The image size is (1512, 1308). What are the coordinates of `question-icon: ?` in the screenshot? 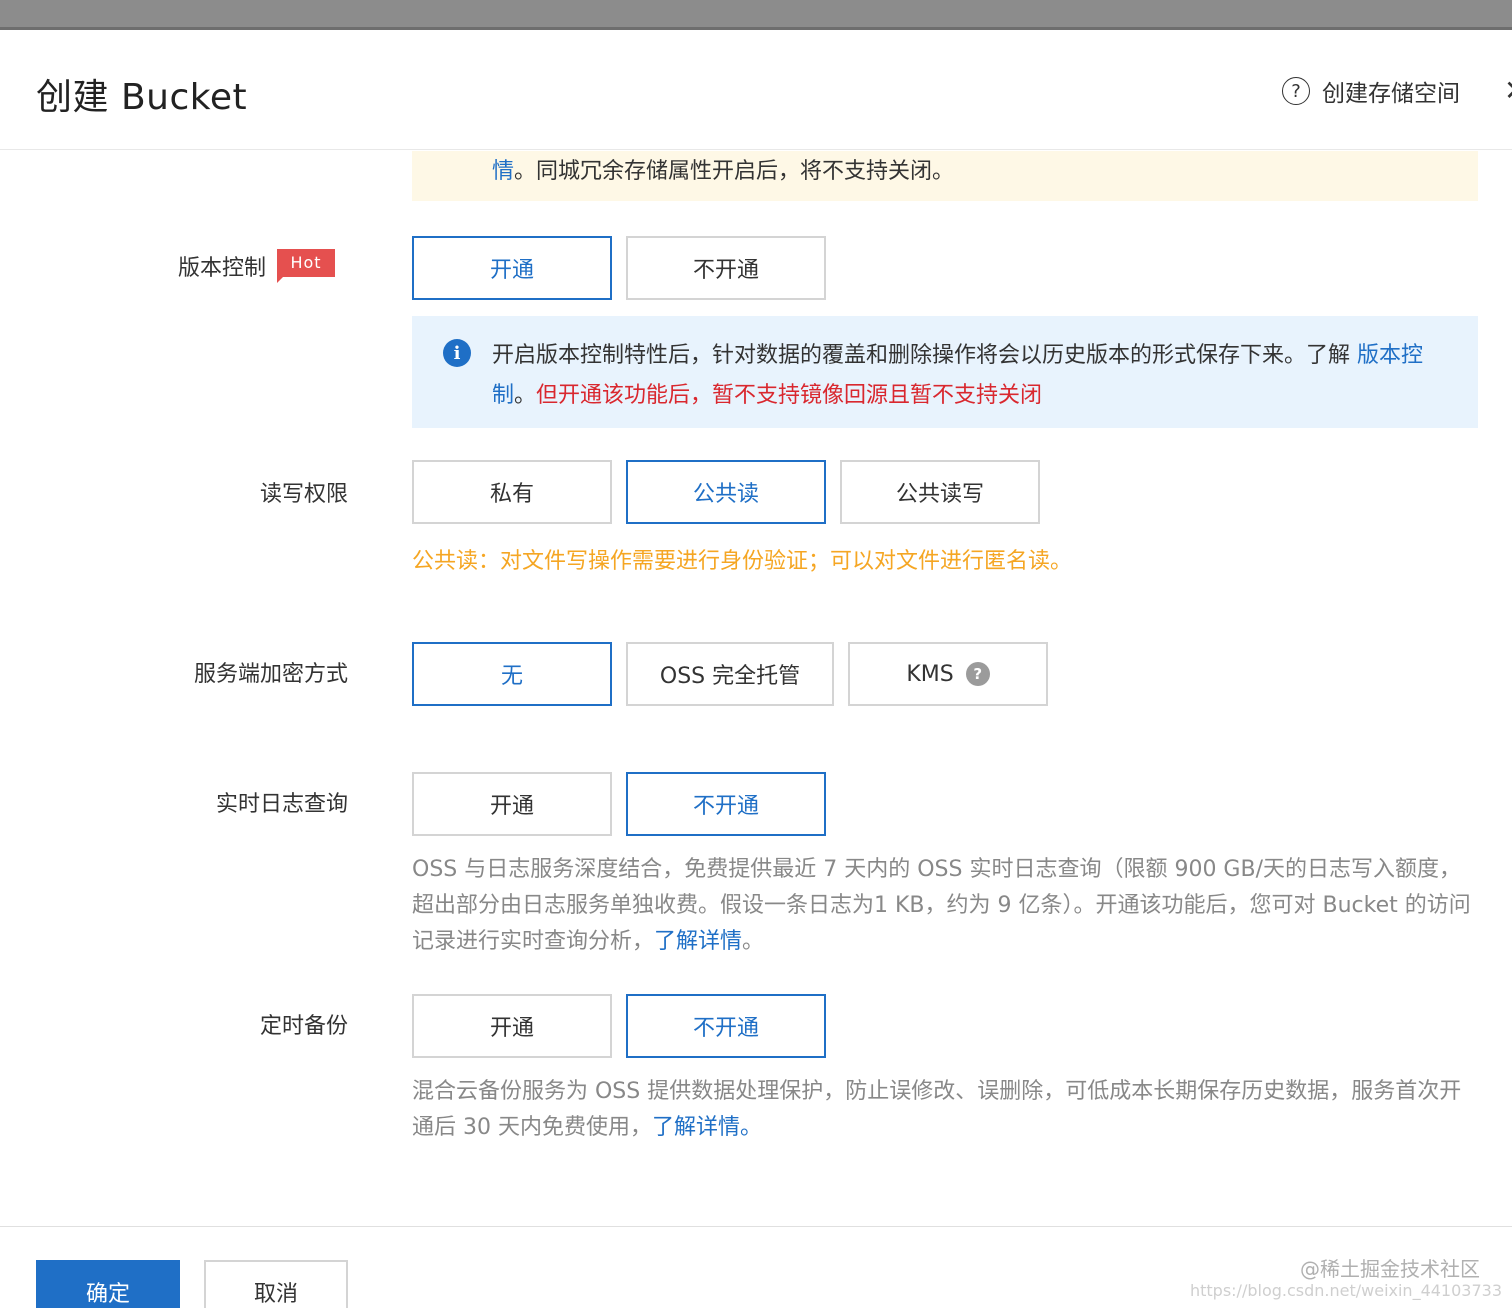 It's located at (977, 674).